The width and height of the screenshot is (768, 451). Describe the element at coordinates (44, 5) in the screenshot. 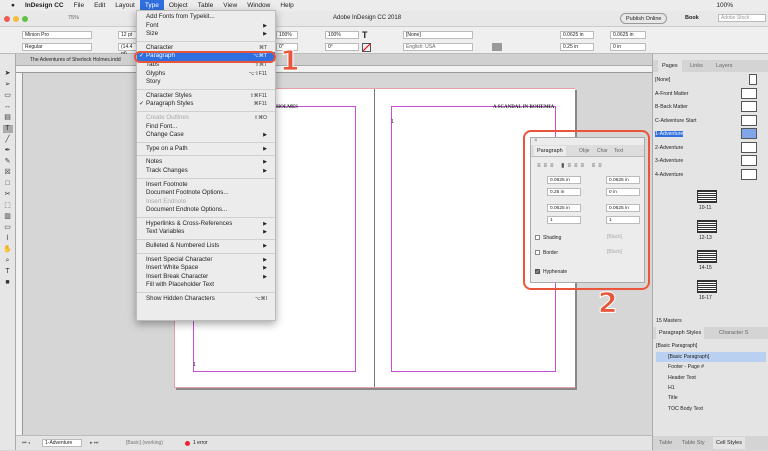

I see `app-menu: InDesign CC` at that location.